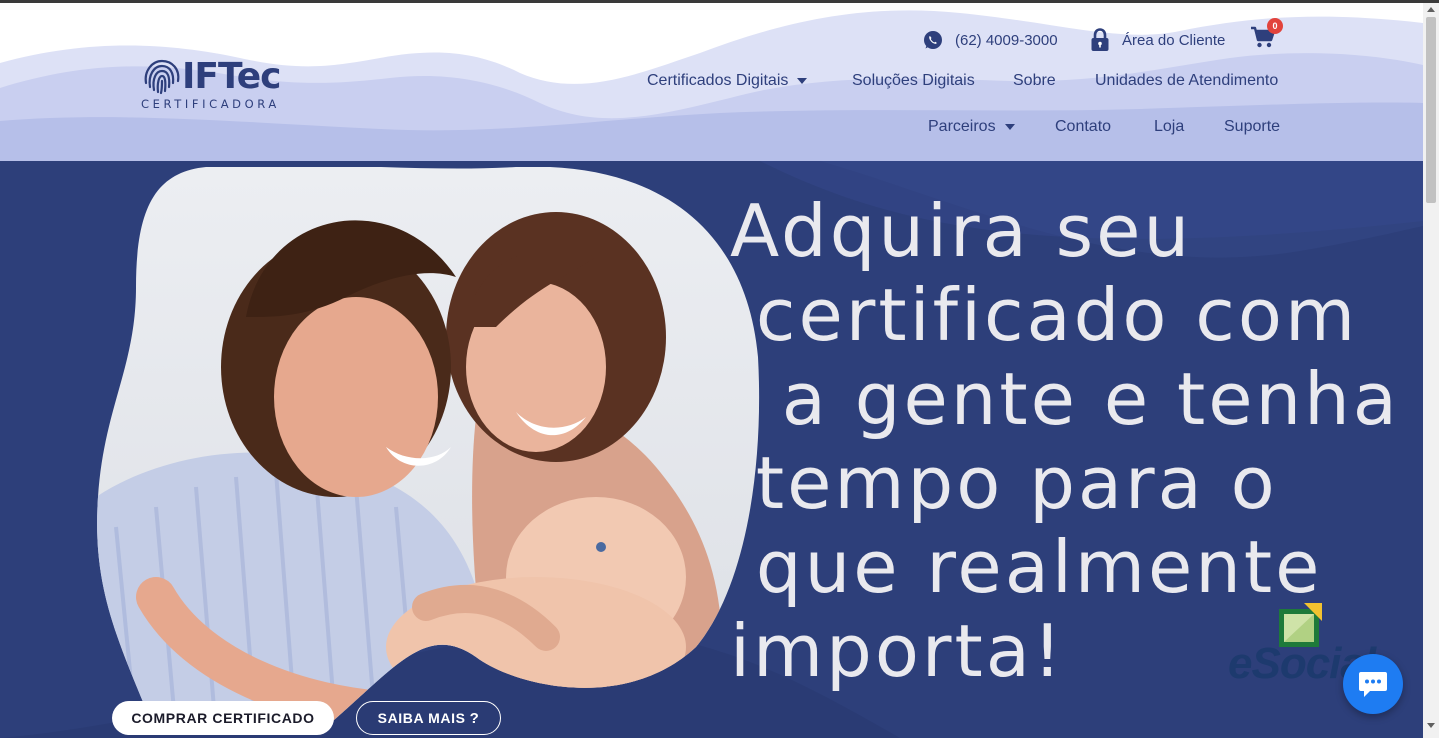 This screenshot has height=738, width=1439. I want to click on buy-certificate-button: COMPRAR CERTIFICADO, so click(223, 718).